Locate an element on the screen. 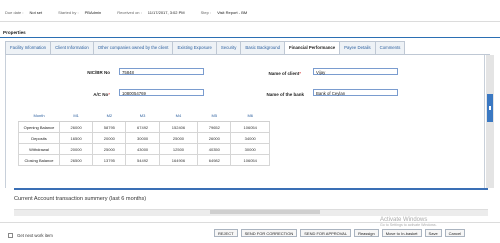 This screenshot has width=500, height=243. step-value: Visit Report - BM is located at coordinates (232, 12).